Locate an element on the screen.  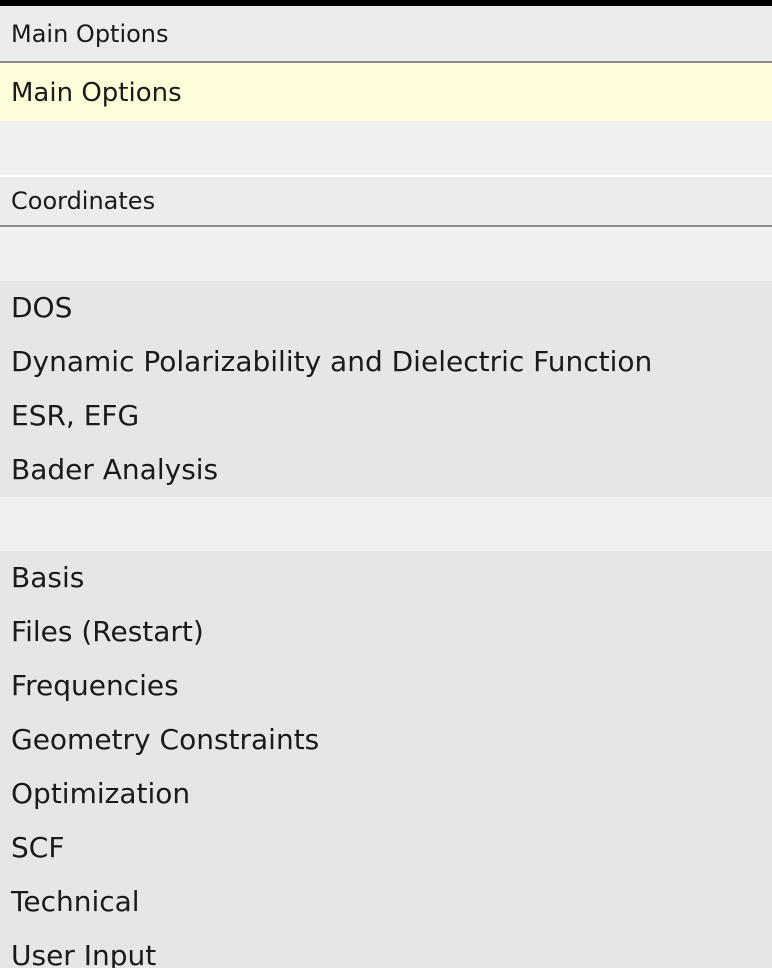
menu-item-files-restart: Files (Restart) is located at coordinates (386, 632).